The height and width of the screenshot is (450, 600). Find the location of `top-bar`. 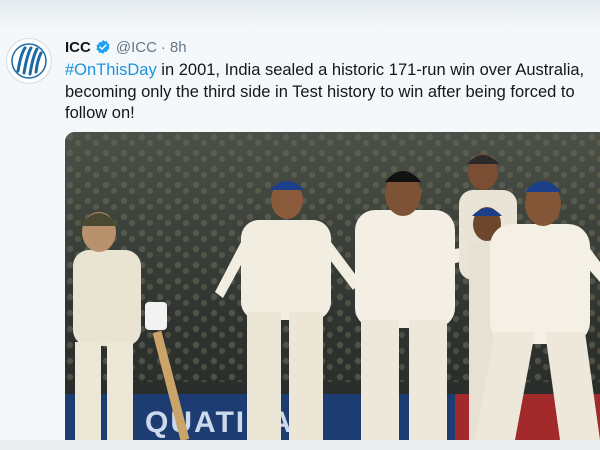

top-bar is located at coordinates (300, 13).